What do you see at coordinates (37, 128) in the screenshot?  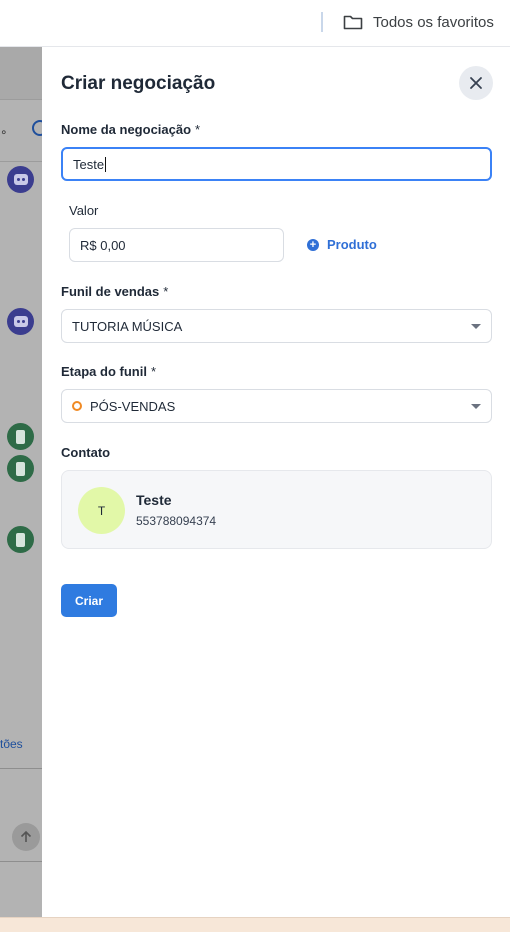 I see `info-icon` at bounding box center [37, 128].